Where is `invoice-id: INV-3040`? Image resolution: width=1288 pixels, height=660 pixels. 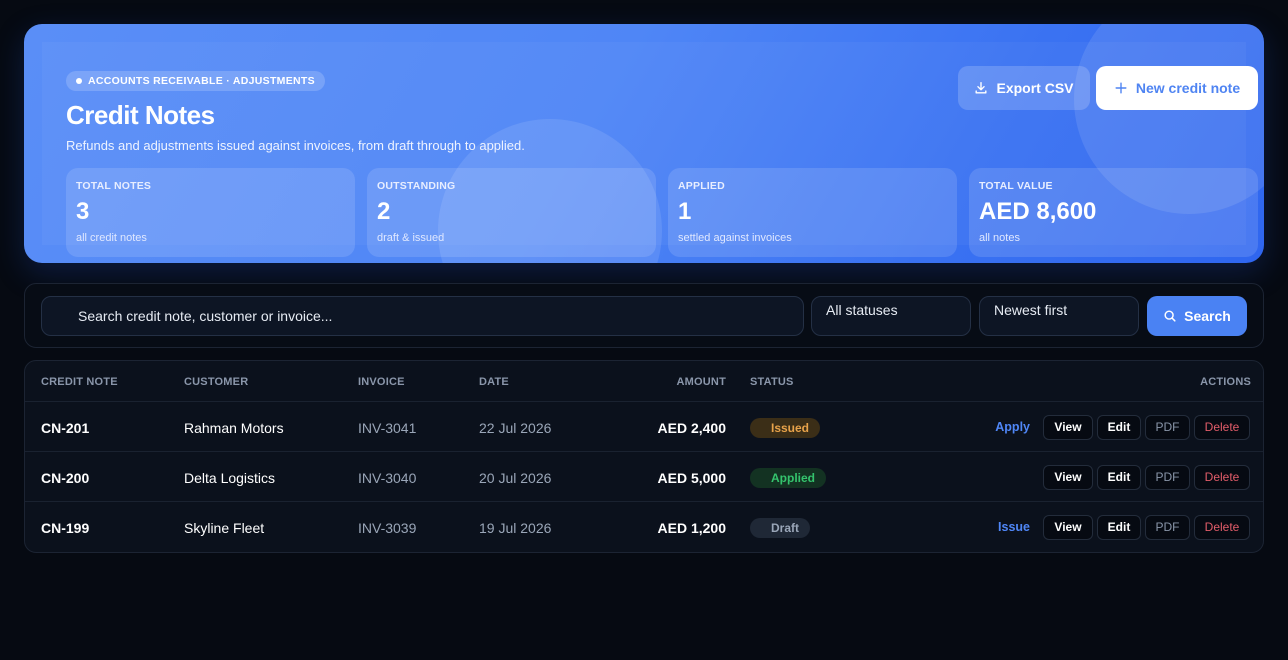
invoice-id: INV-3040 is located at coordinates (387, 478).